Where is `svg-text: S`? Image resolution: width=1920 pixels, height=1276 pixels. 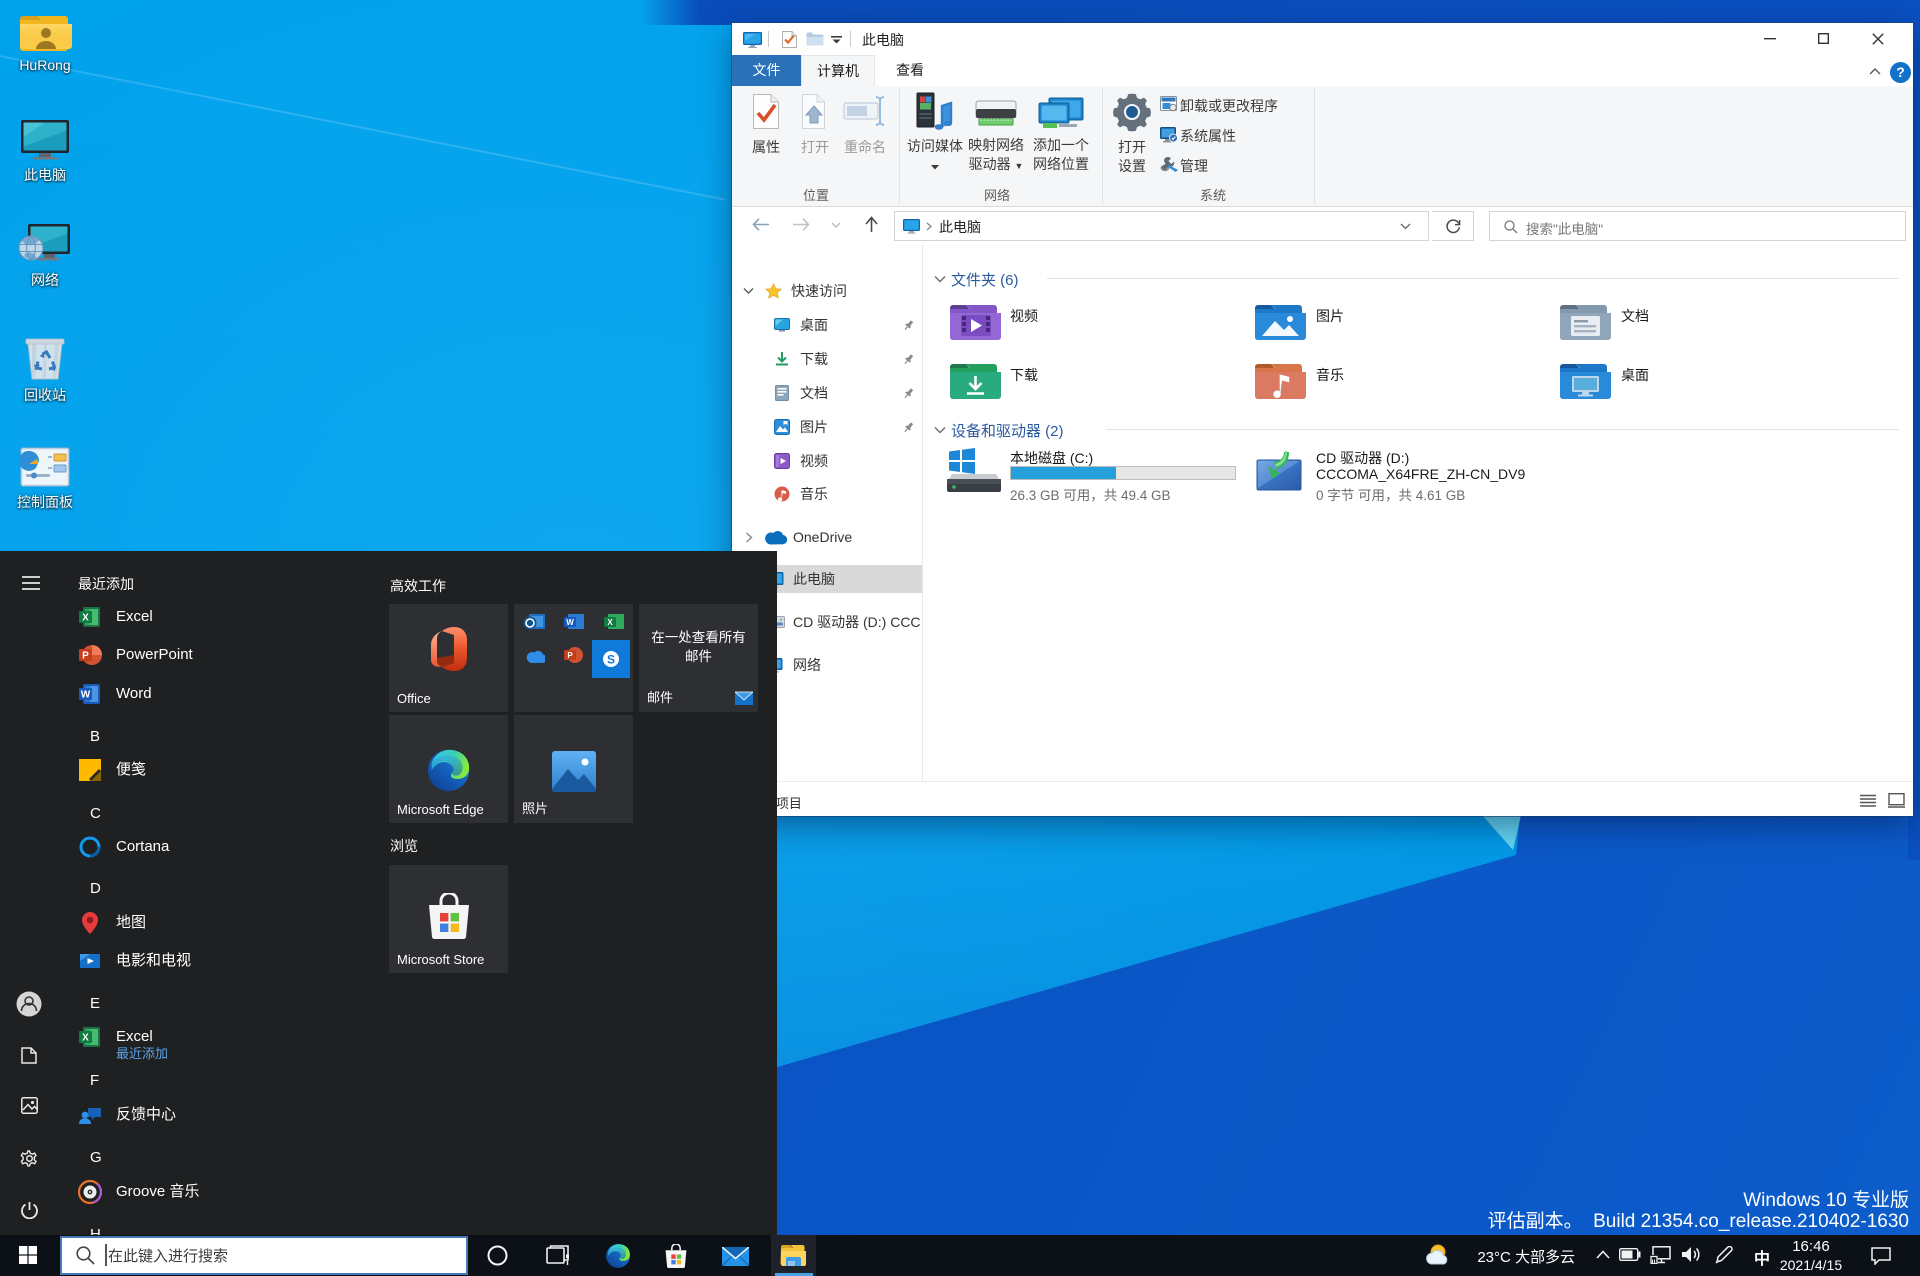
svg-text: S is located at coordinates (611, 660).